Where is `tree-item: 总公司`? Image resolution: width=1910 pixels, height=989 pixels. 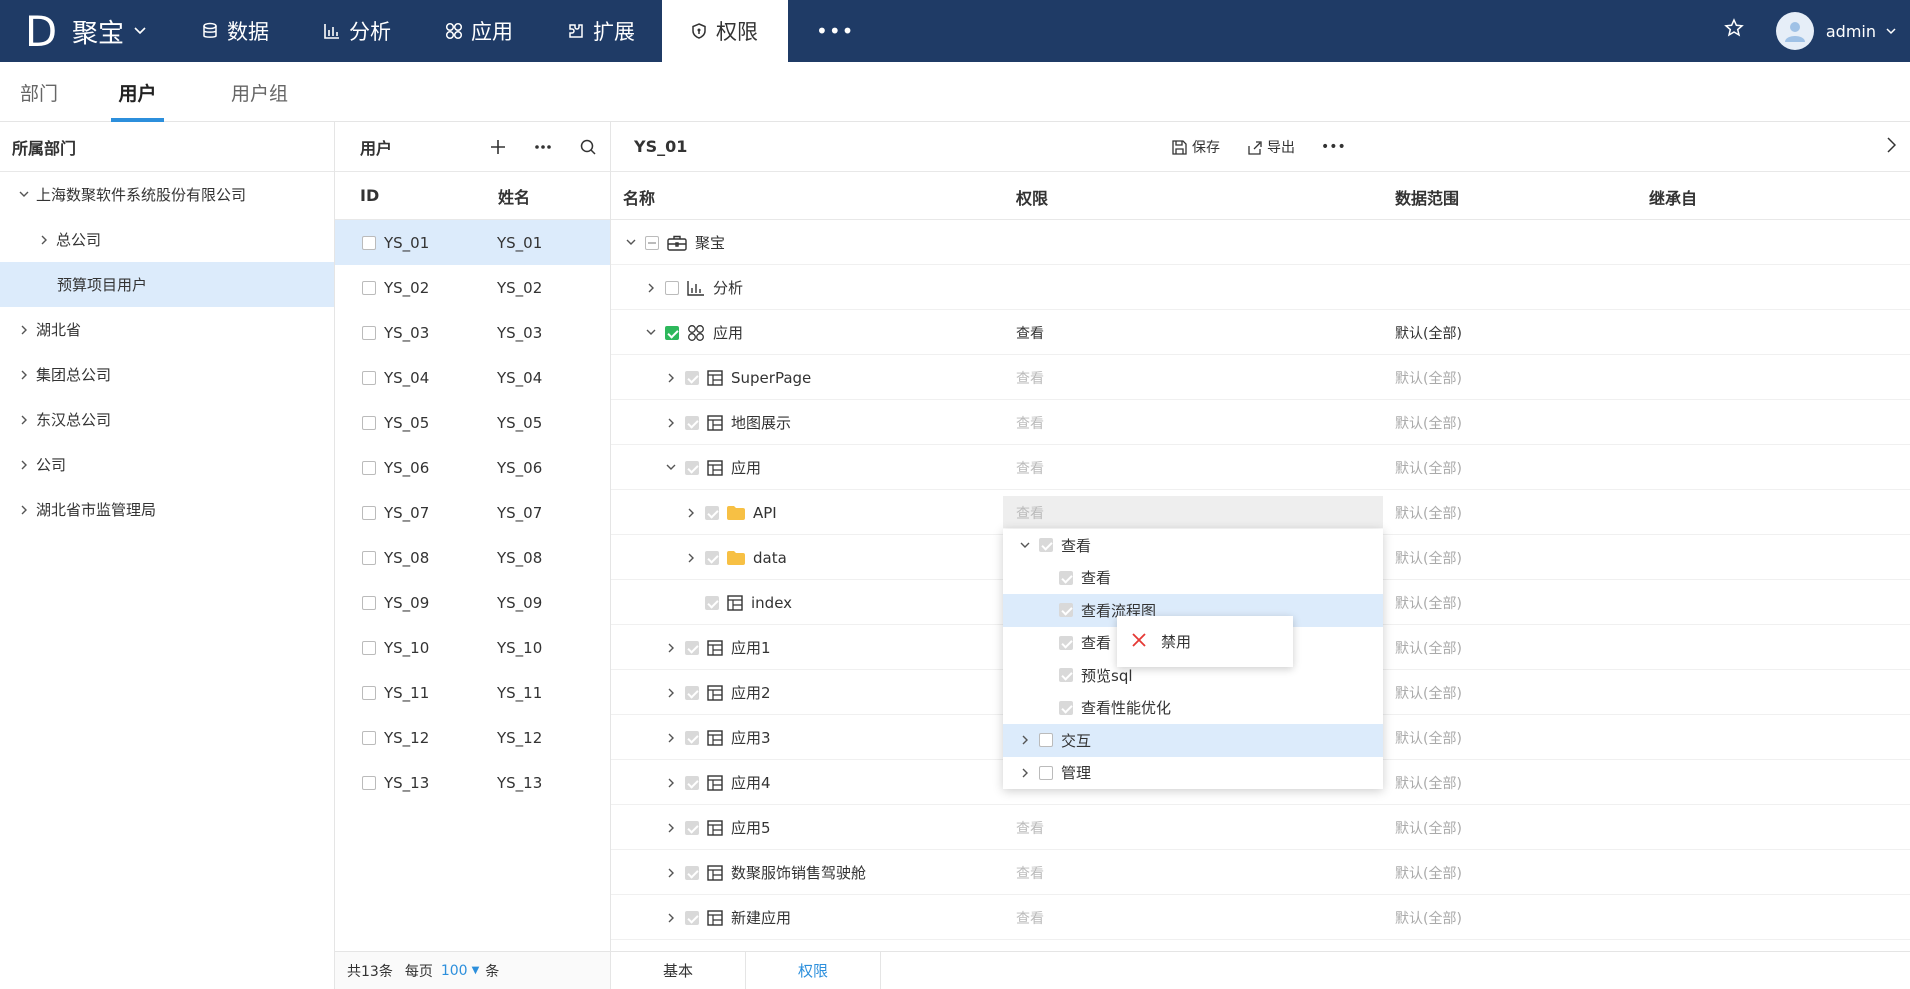 tree-item: 总公司 is located at coordinates (167, 239).